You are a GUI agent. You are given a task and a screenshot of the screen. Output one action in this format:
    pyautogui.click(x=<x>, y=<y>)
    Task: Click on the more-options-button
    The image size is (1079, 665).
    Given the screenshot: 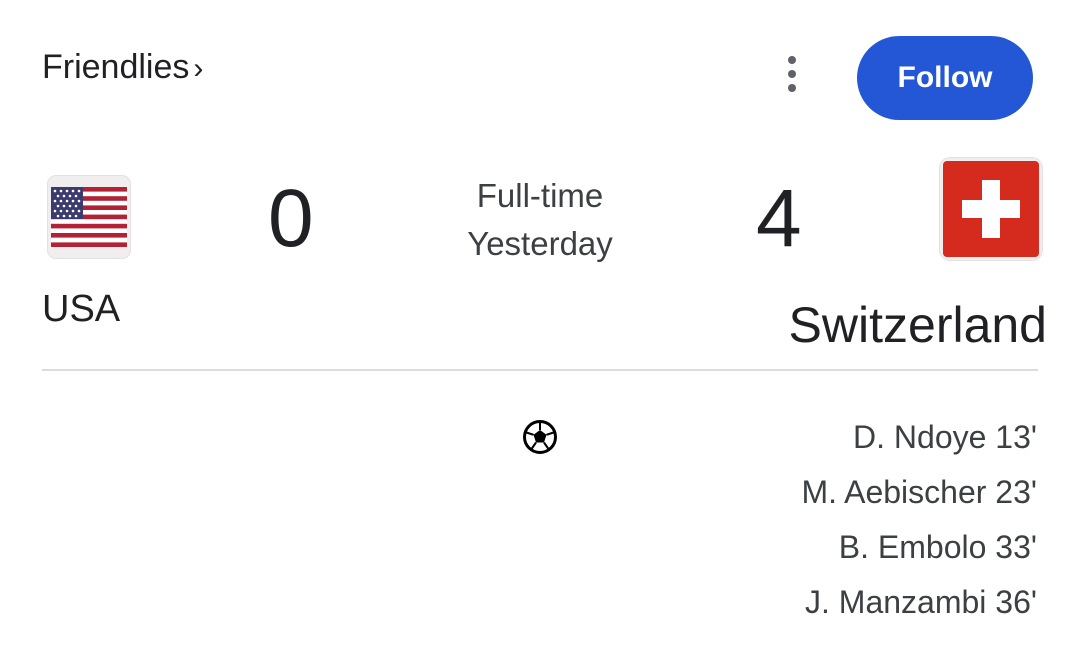 What is the action you would take?
    pyautogui.click(x=792, y=74)
    